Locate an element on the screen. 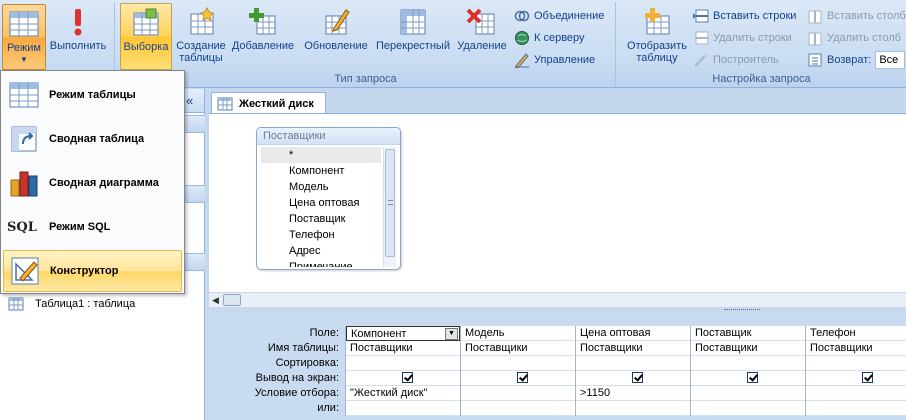  field-list-item: * is located at coordinates (321, 155).